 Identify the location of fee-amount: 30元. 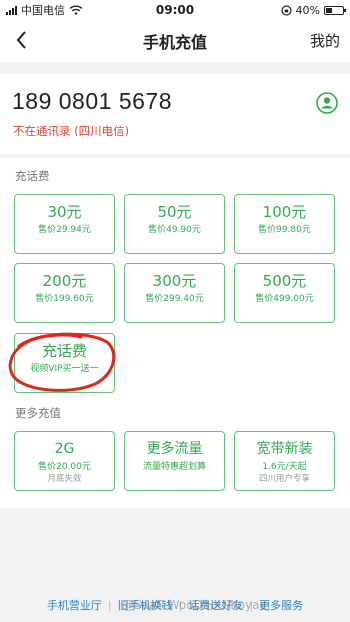
(64, 212).